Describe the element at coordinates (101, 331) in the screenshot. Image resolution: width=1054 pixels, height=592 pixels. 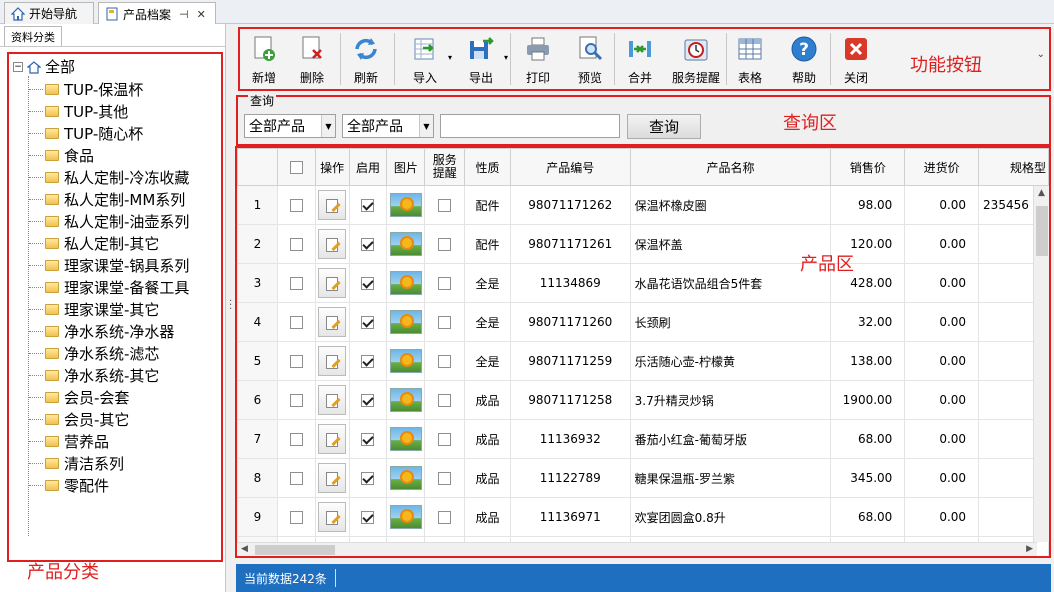
I see `tree-item: 净水系统-净水器` at that location.